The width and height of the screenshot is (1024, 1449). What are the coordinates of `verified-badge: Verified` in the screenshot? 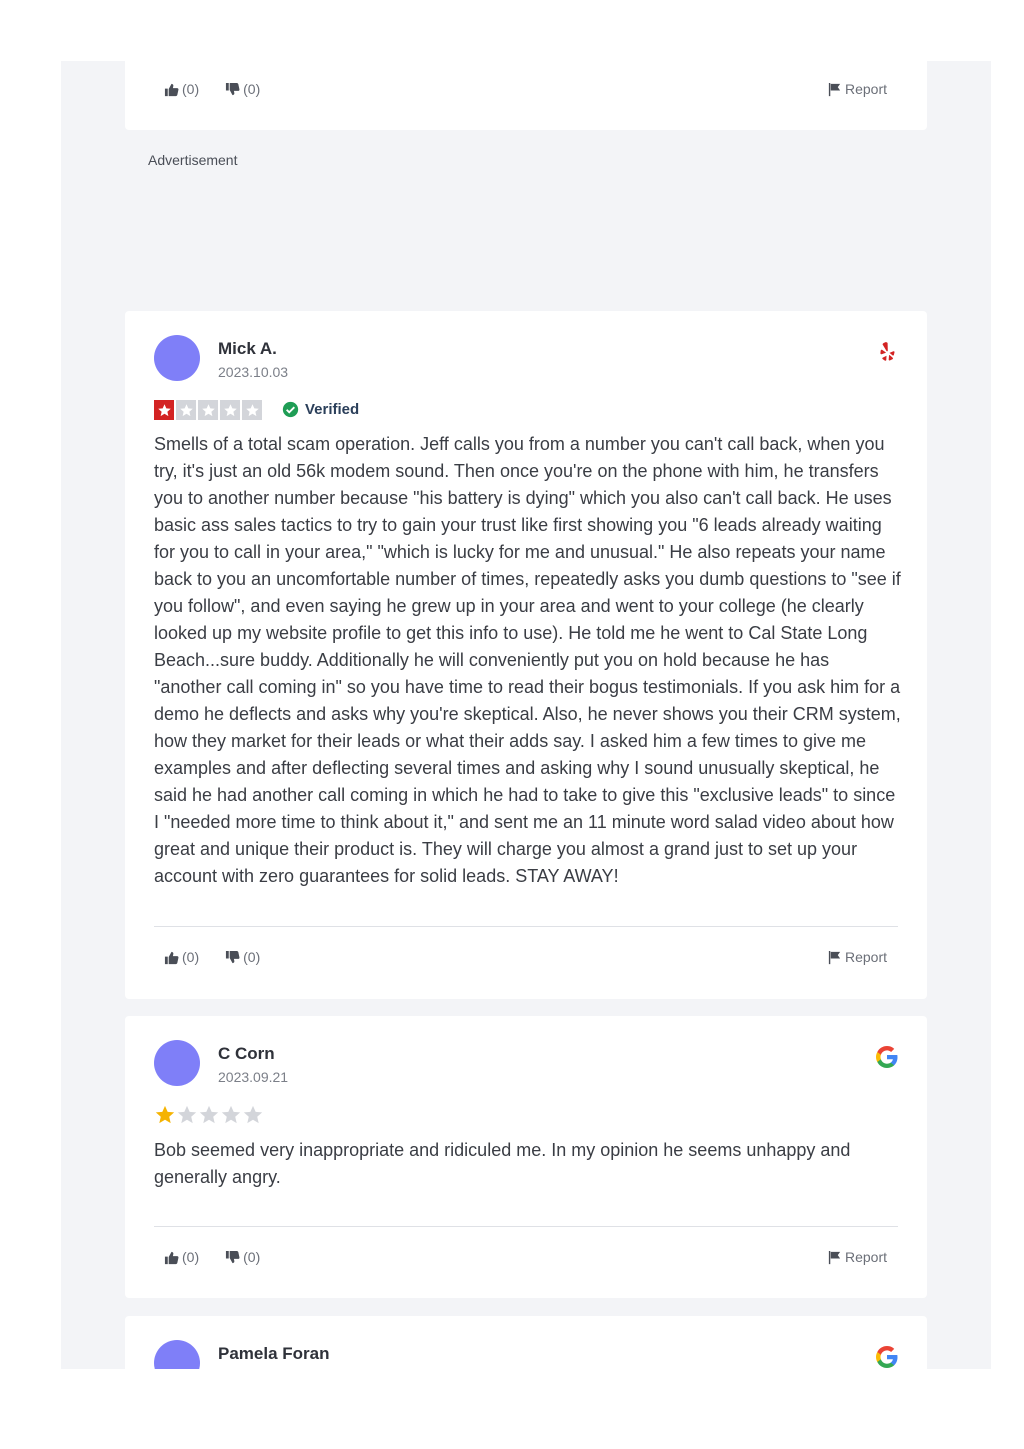 It's located at (320, 409).